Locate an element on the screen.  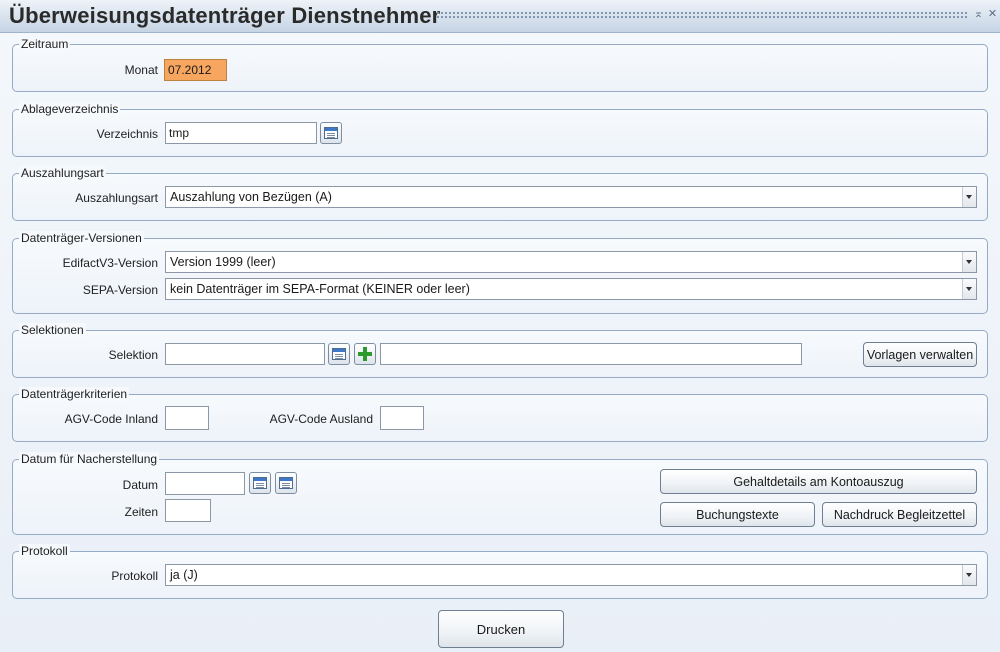
agv-ausland-input is located at coordinates (402, 418).